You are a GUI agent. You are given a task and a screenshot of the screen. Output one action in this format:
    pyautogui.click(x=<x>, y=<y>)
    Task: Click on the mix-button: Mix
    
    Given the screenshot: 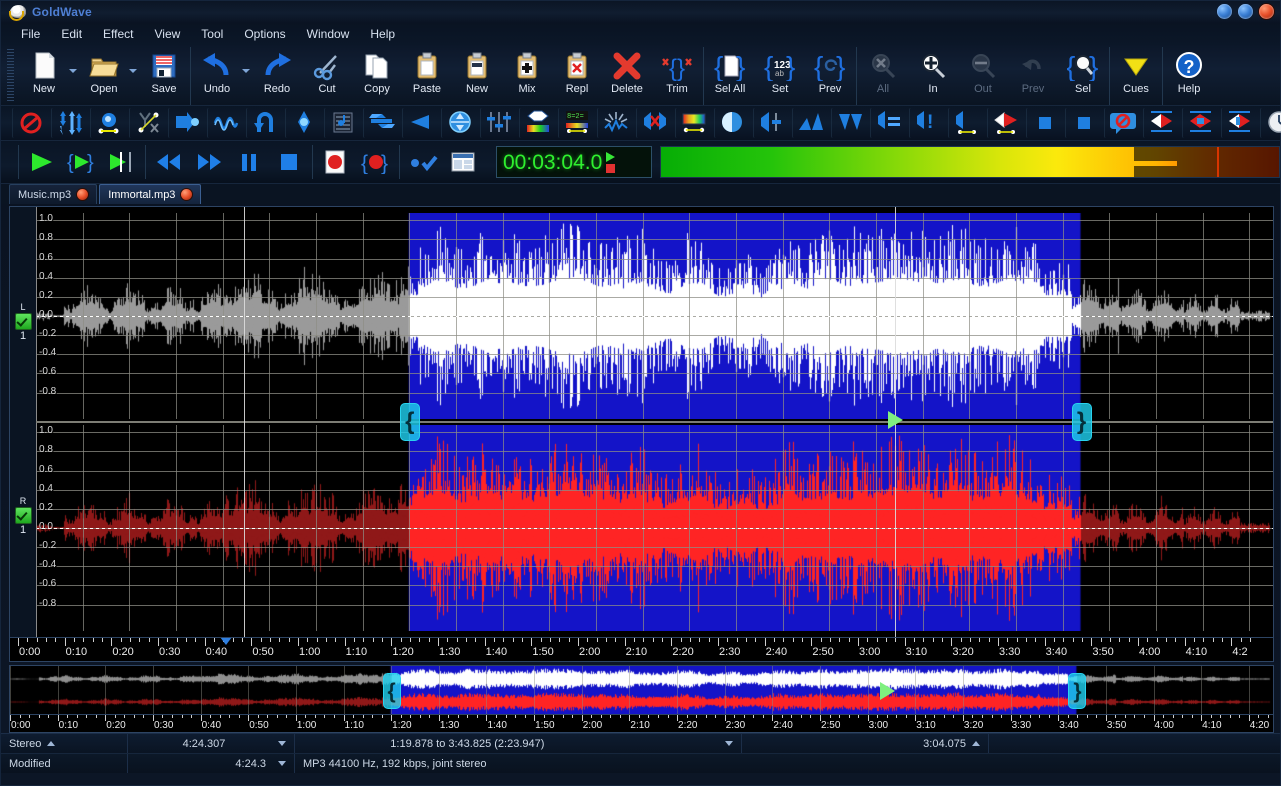 What is the action you would take?
    pyautogui.click(x=527, y=76)
    